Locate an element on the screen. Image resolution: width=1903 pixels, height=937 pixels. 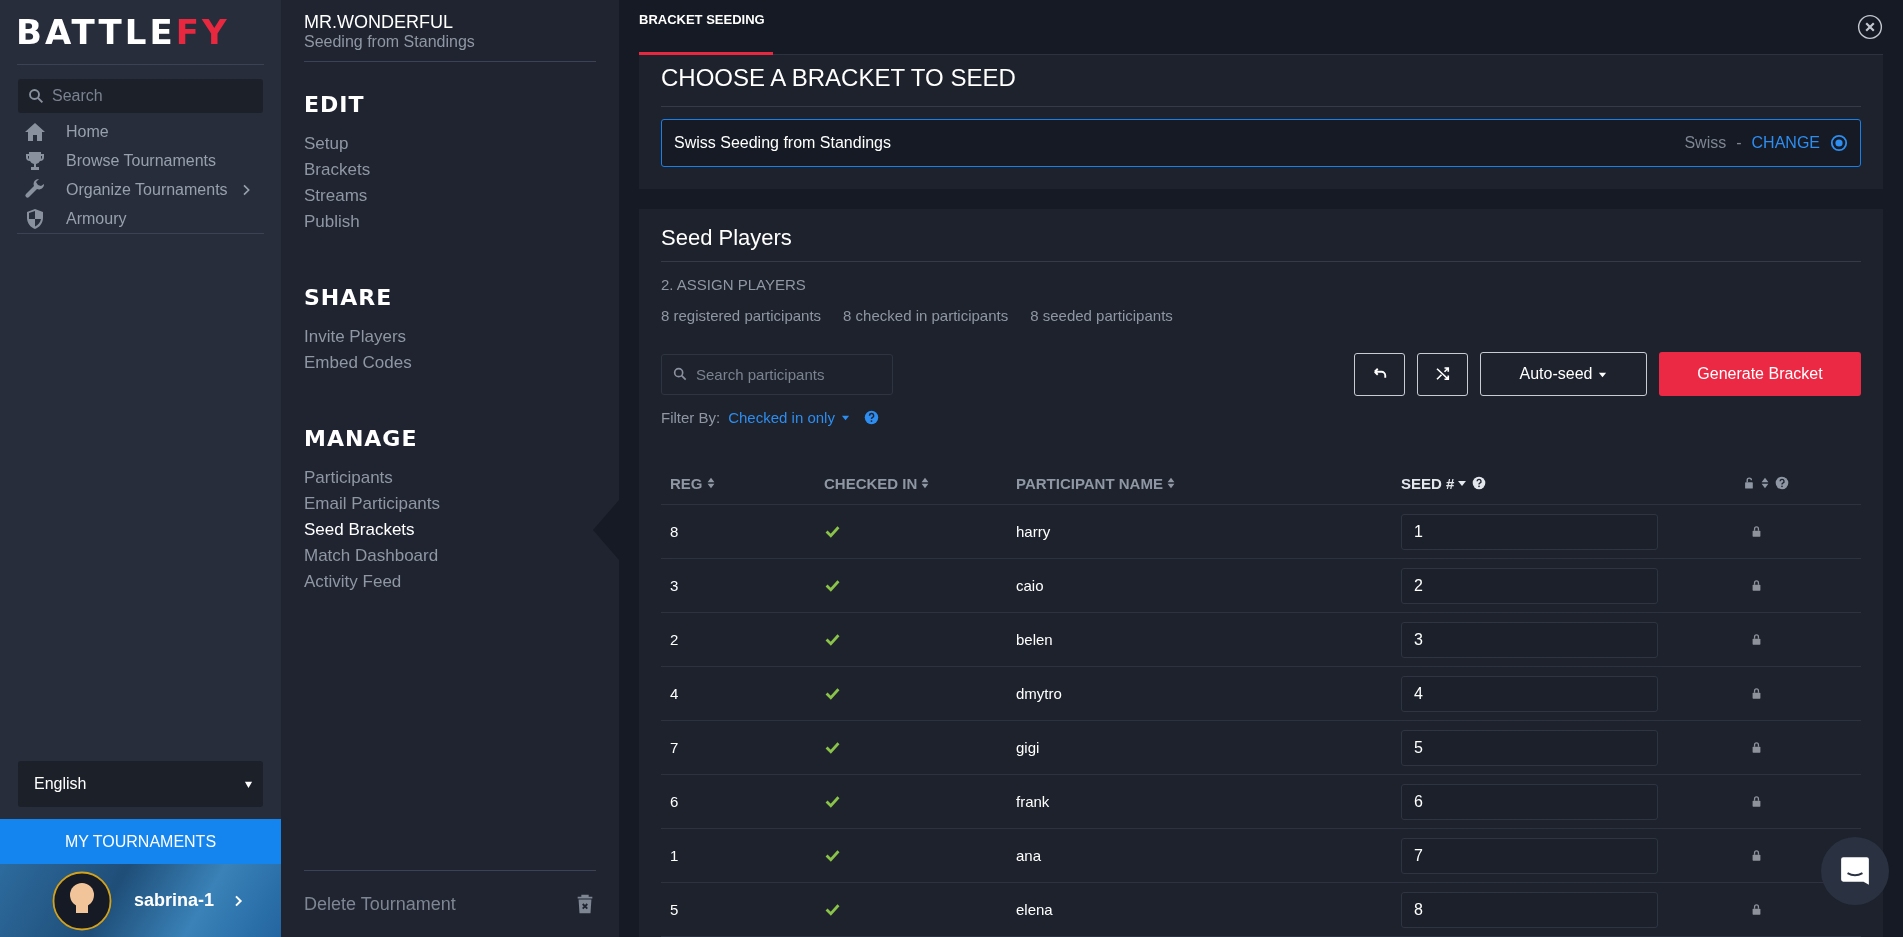
nav-item: Armoury is located at coordinates (140, 218).